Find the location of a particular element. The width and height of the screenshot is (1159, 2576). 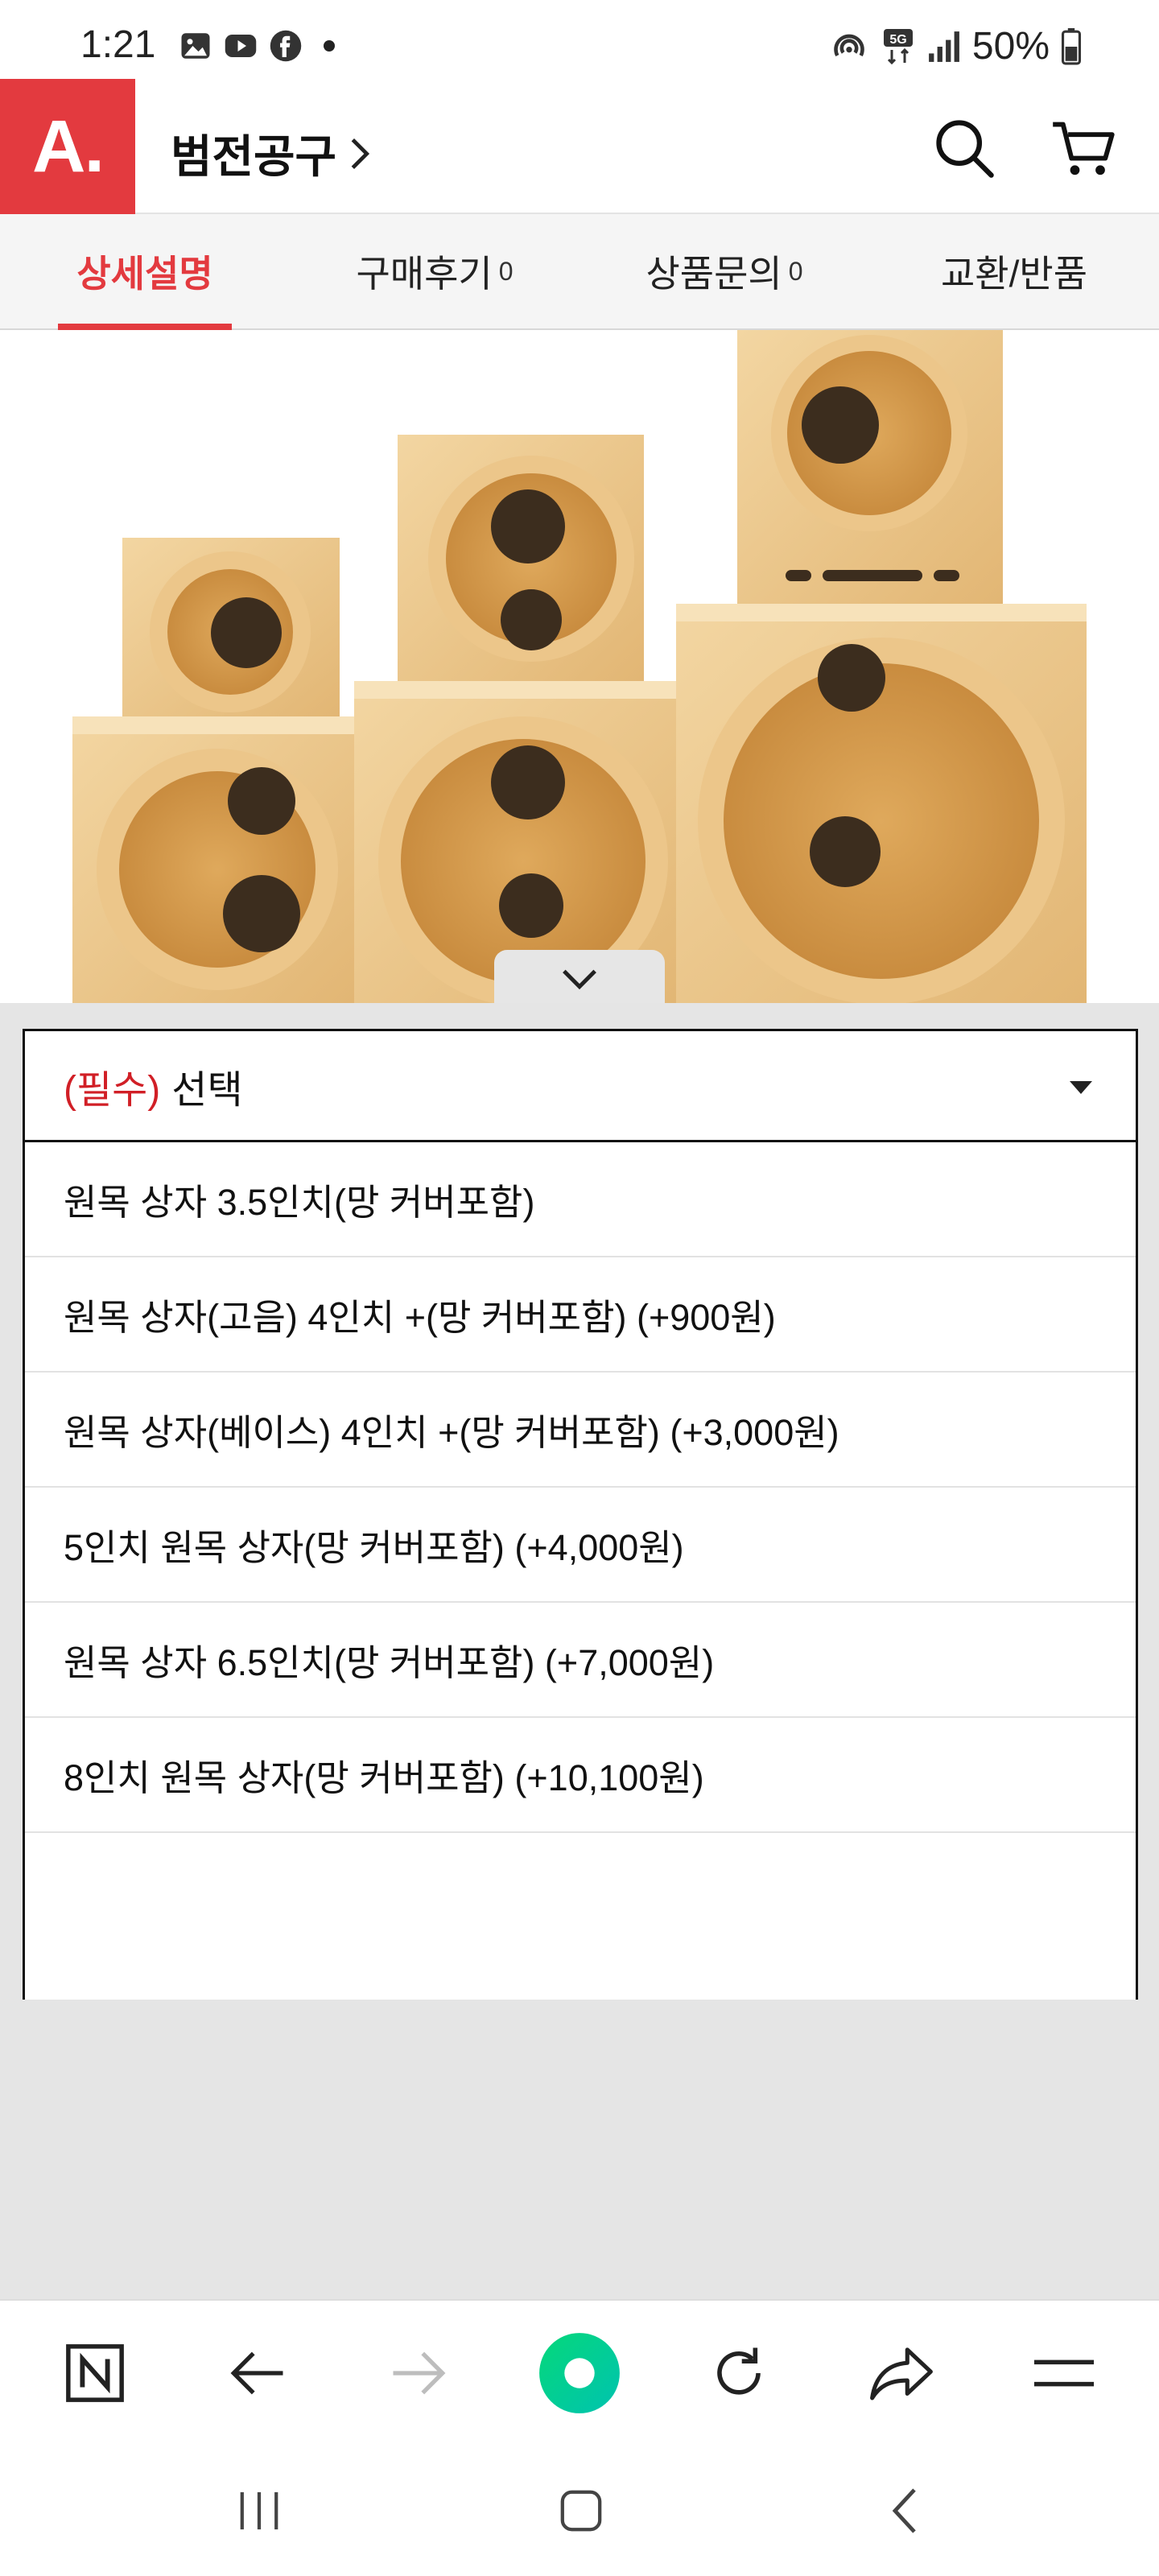

option-item: 원목 상자 3.5인치(망 커버포함) is located at coordinates (580, 1199).